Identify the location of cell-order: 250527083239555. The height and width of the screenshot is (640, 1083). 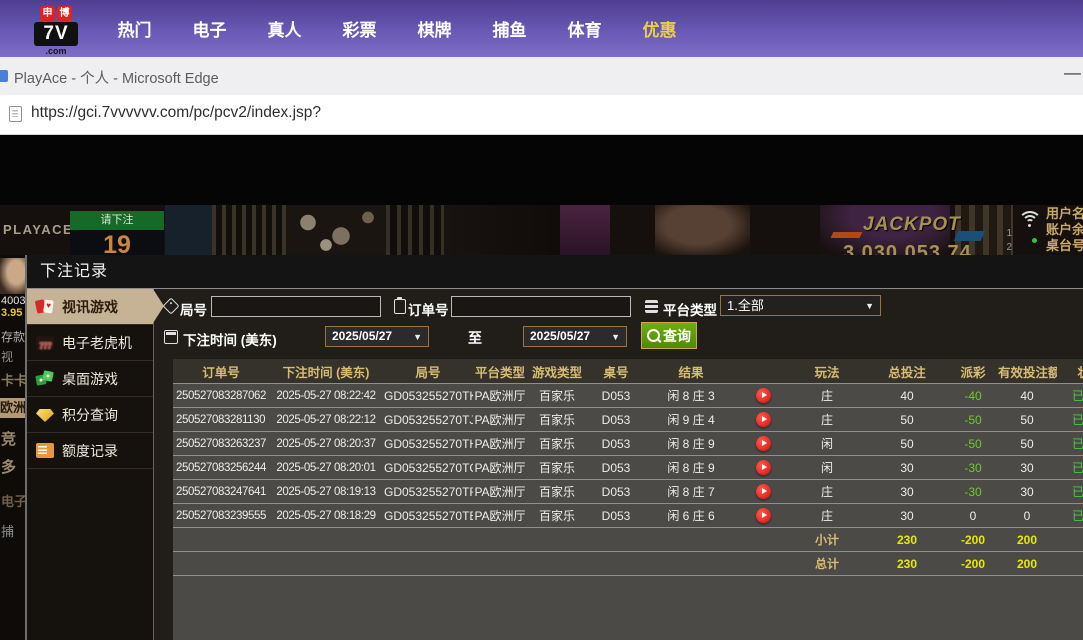
(221, 515).